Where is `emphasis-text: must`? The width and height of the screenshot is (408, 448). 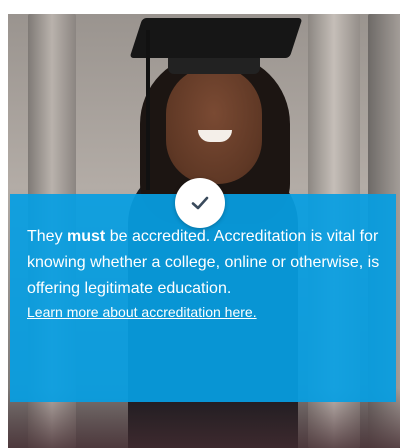
emphasis-text: must is located at coordinates (86, 236).